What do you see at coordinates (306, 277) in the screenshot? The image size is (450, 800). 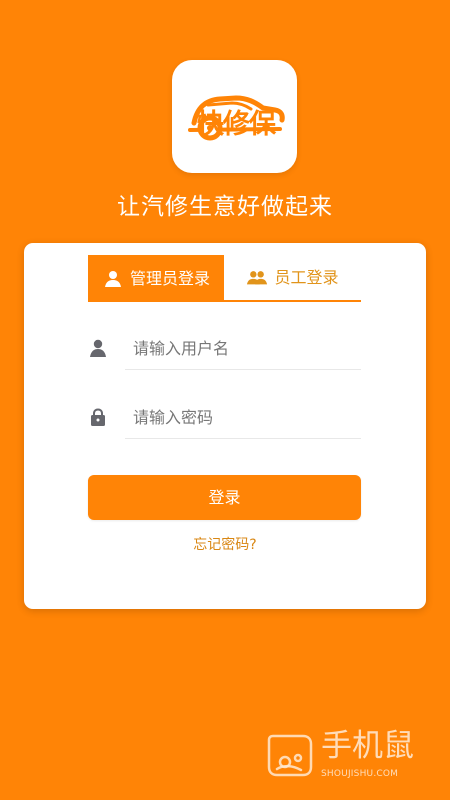 I see `tab-staff-label: 员工登录` at bounding box center [306, 277].